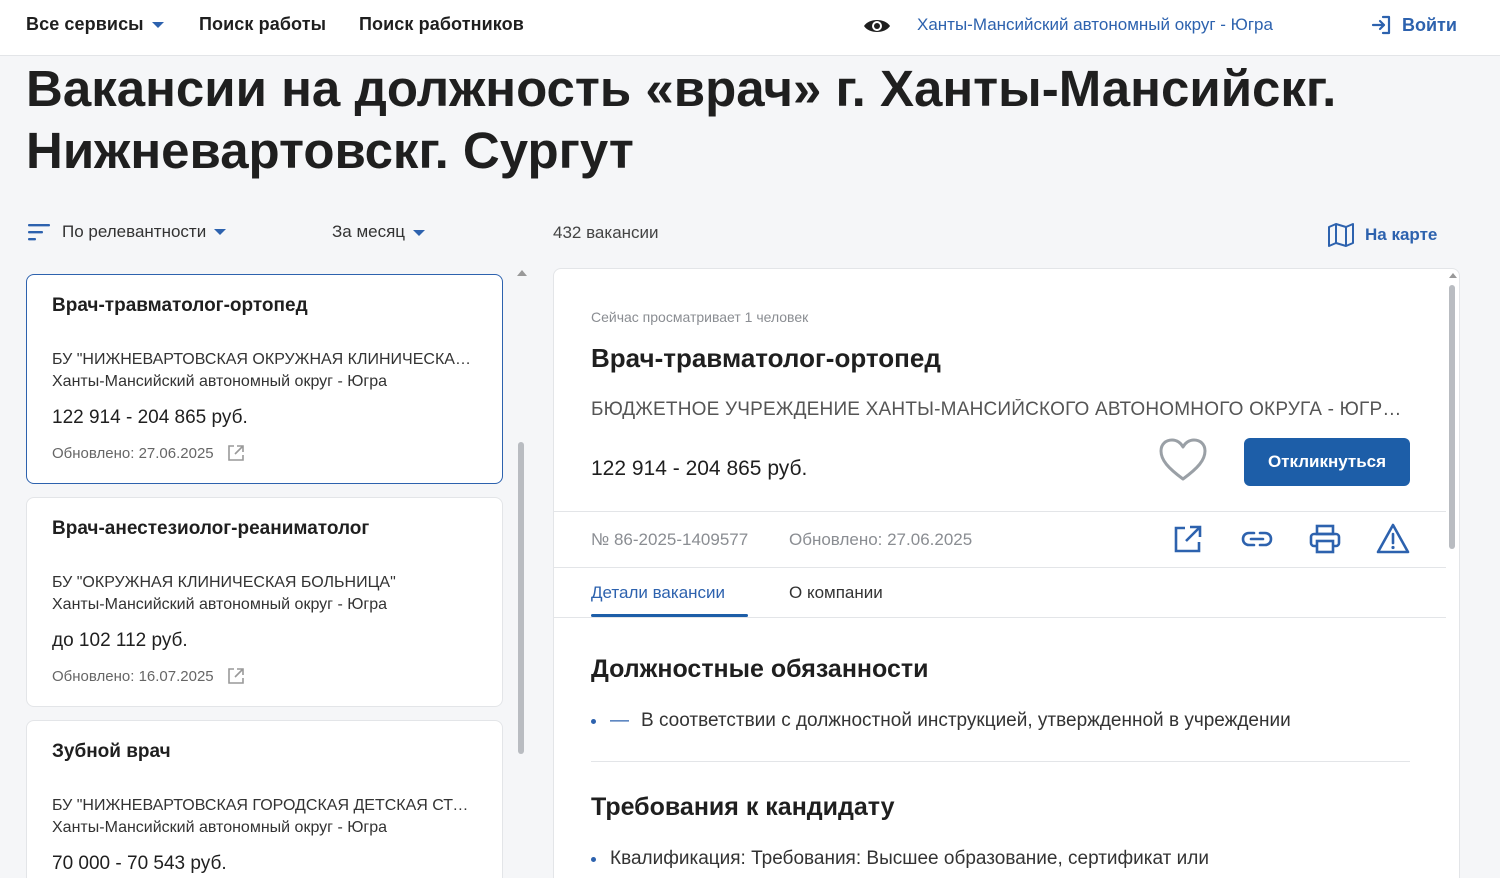  What do you see at coordinates (180, 305) in the screenshot?
I see `vacancy-title: Врач-травматолог-ортопед` at bounding box center [180, 305].